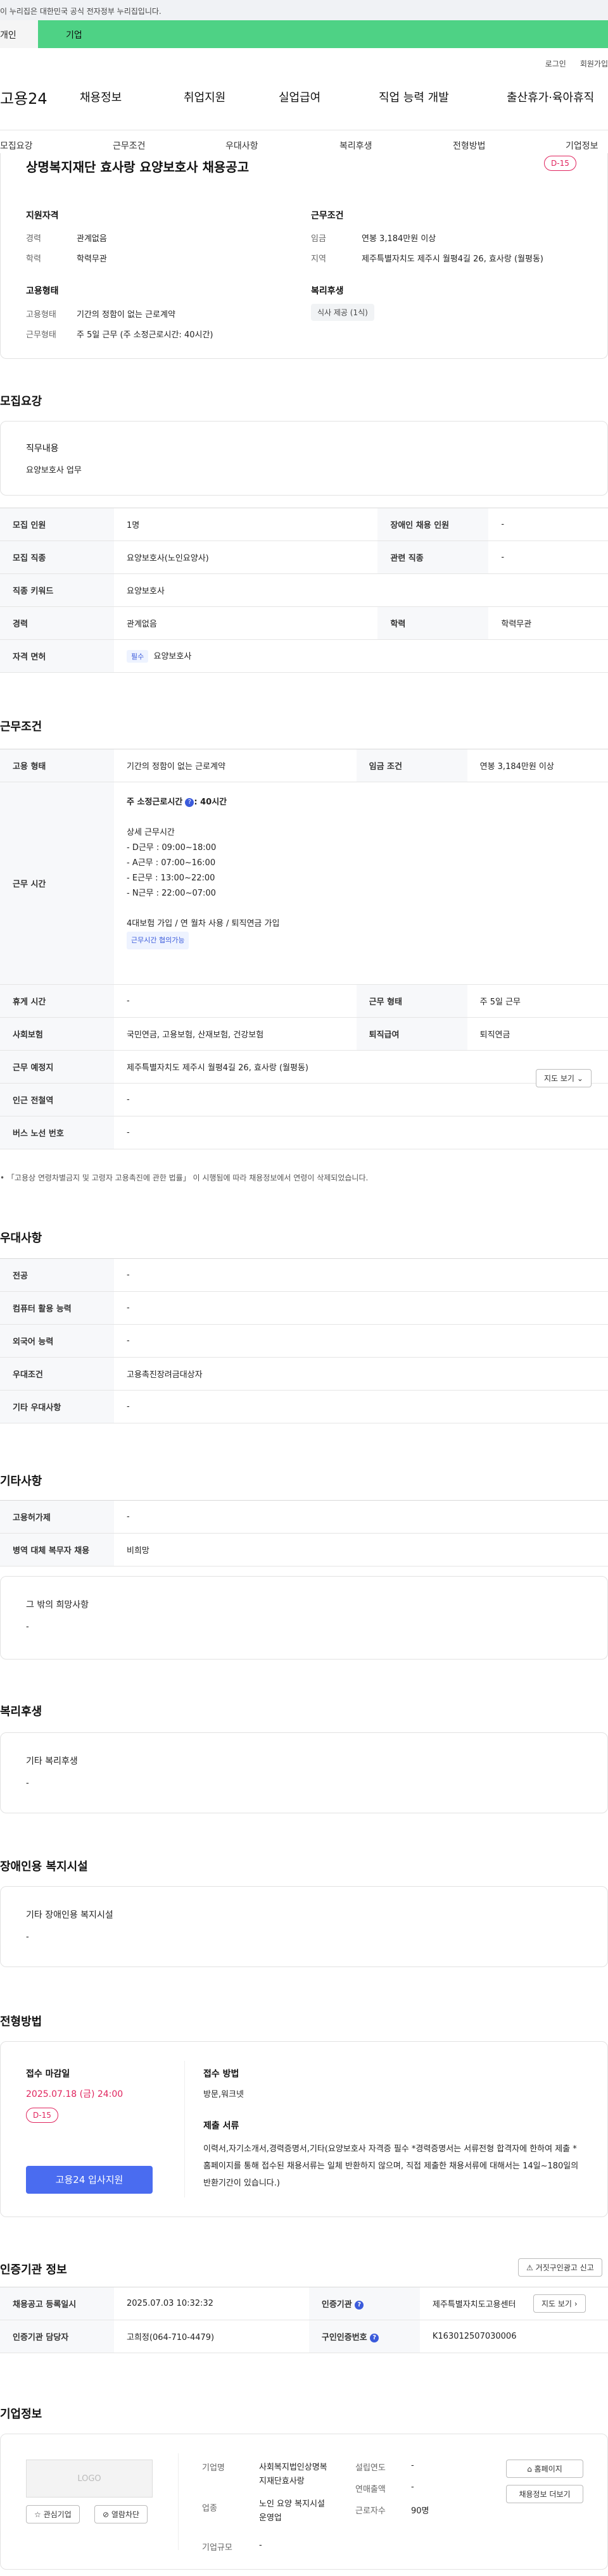 The width and height of the screenshot is (608, 2576). I want to click on cell-value: K163012507030006, so click(513, 2336).